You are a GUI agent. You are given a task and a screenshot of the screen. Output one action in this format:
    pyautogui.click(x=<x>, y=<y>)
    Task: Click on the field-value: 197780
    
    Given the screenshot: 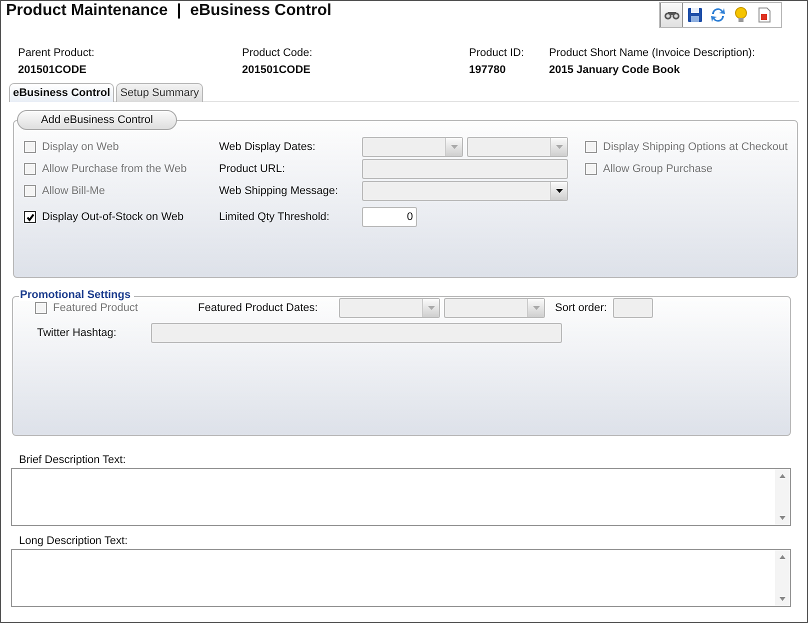 What is the action you would take?
    pyautogui.click(x=488, y=70)
    